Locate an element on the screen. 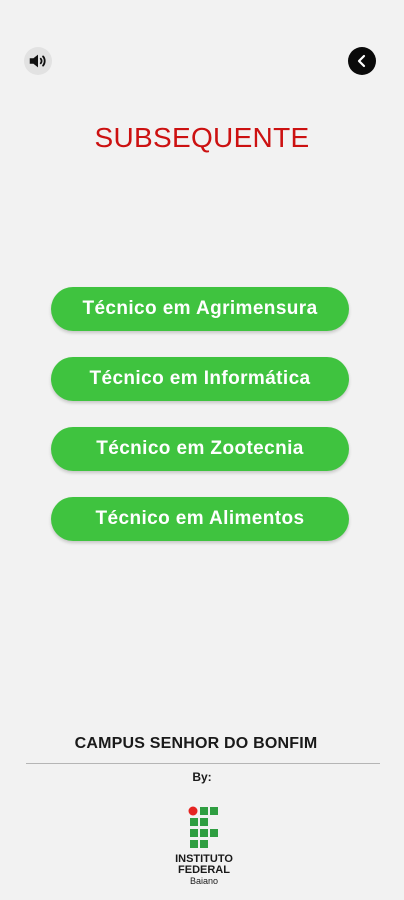 This screenshot has height=900, width=404. instituto-federal-logo: INSTITUTO FEDERAL Baiano is located at coordinates (204, 846).